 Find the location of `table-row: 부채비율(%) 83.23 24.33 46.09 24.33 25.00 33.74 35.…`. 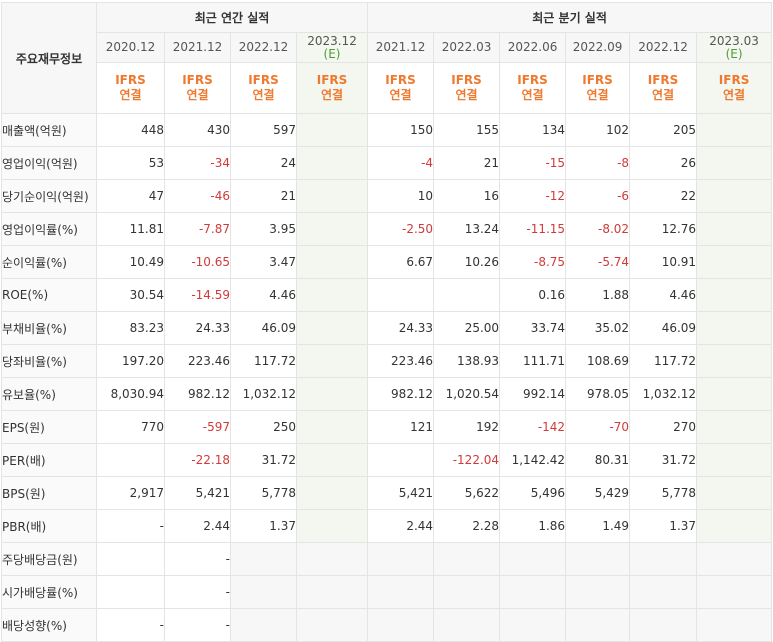

table-row: 부채비율(%) 83.23 24.33 46.09 24.33 25.00 33.74 35.… is located at coordinates (387, 328).